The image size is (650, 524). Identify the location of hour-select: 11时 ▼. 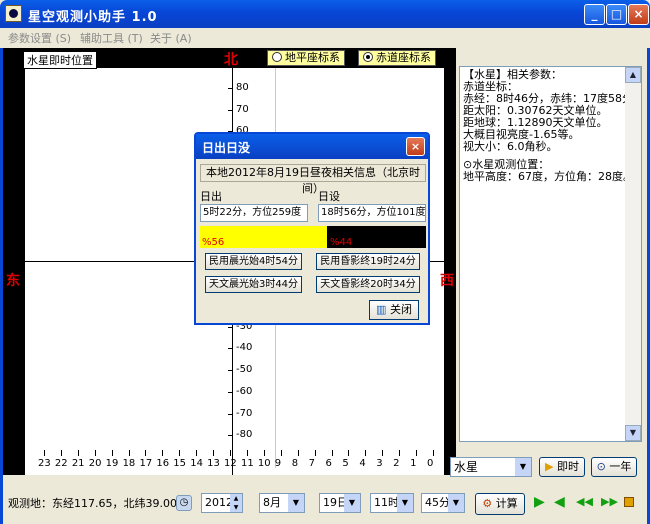
(392, 503).